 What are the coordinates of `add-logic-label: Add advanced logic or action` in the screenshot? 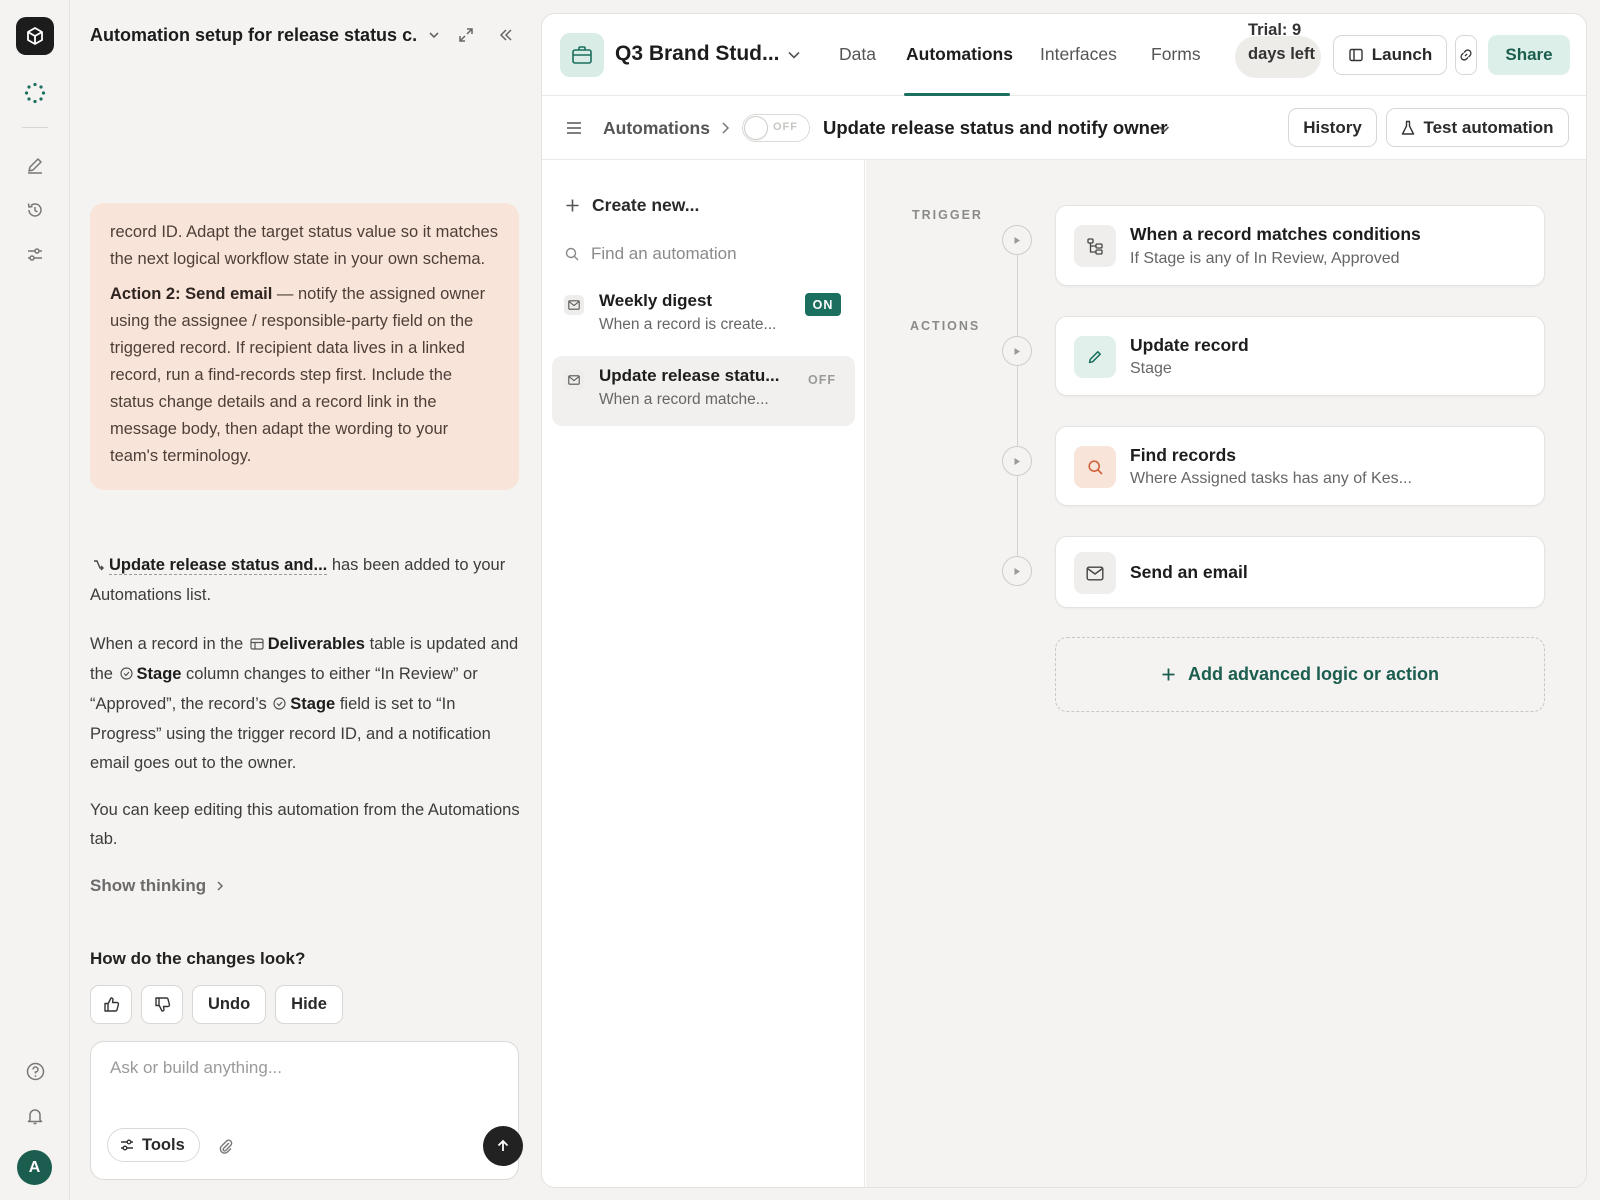 It's located at (1313, 674).